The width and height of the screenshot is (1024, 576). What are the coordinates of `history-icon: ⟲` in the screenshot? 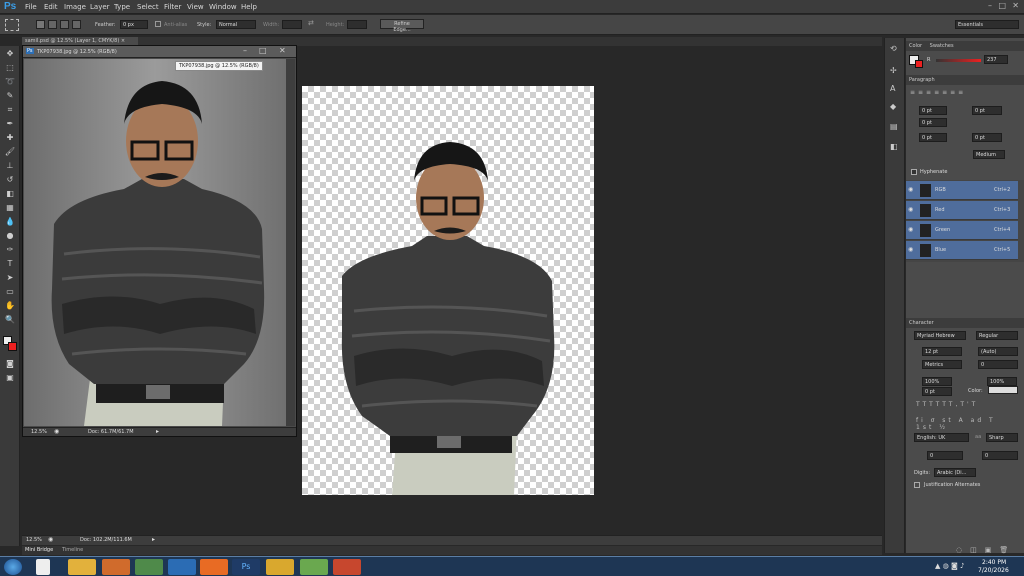 It's located at (893, 48).